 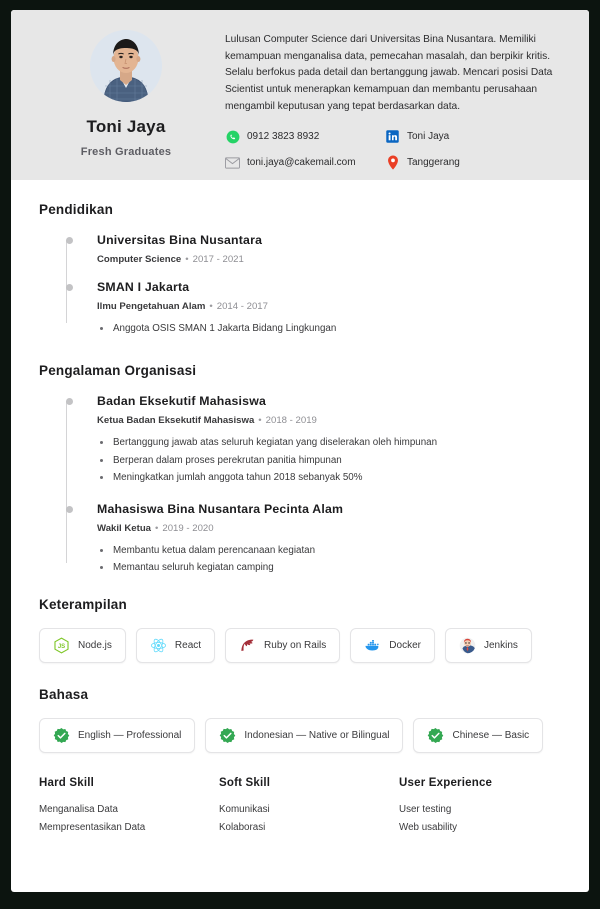 What do you see at coordinates (126, 126) in the screenshot?
I see `person-name: Toni Jaya` at bounding box center [126, 126].